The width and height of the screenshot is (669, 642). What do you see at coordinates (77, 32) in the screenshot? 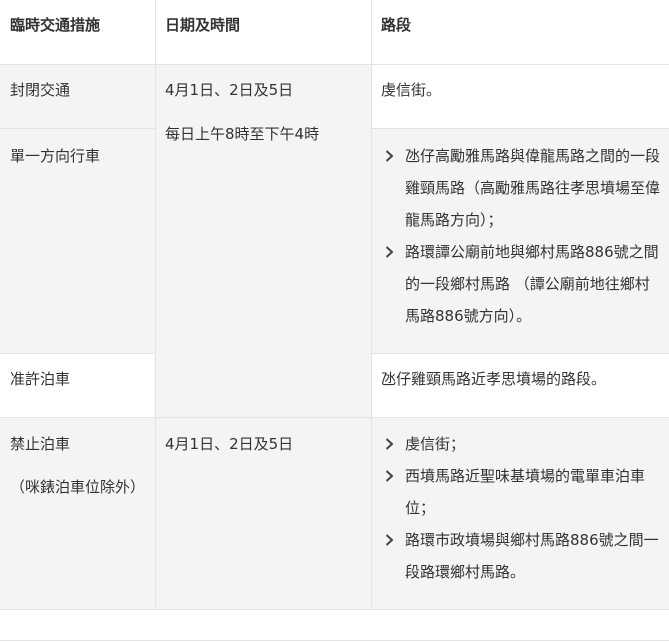
I see `header-measure: 臨時交通措施` at bounding box center [77, 32].